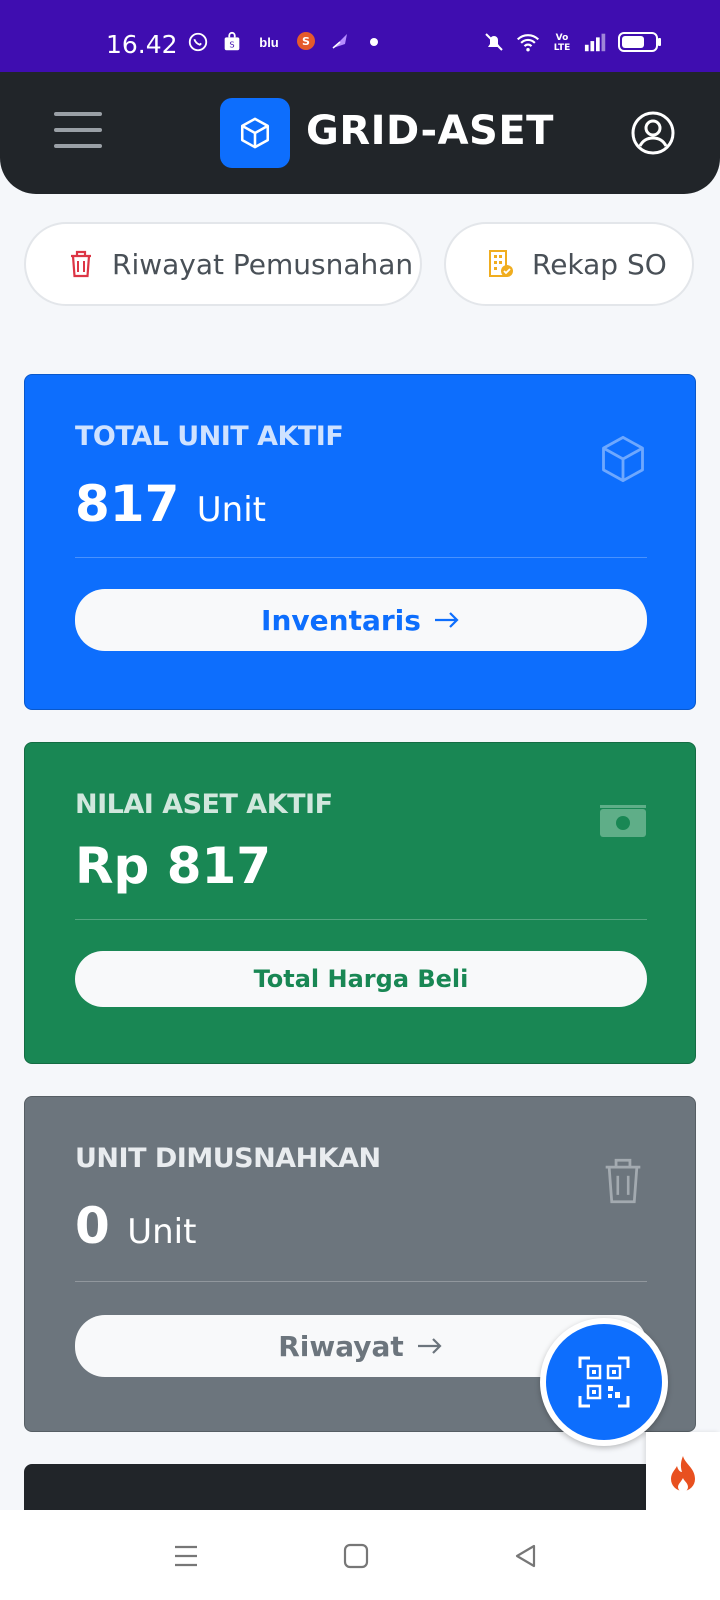 The image size is (720, 1600). I want to click on flame-tab, so click(683, 1475).